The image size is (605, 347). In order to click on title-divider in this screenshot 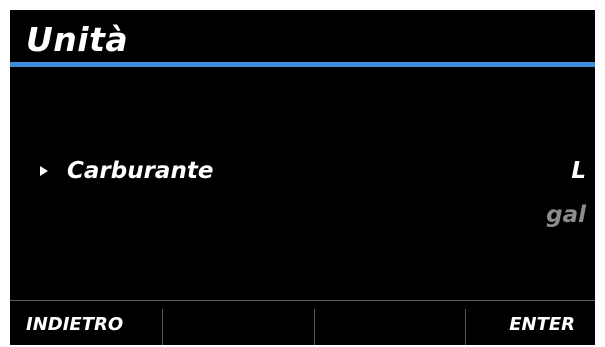, I will do `click(302, 64)`.